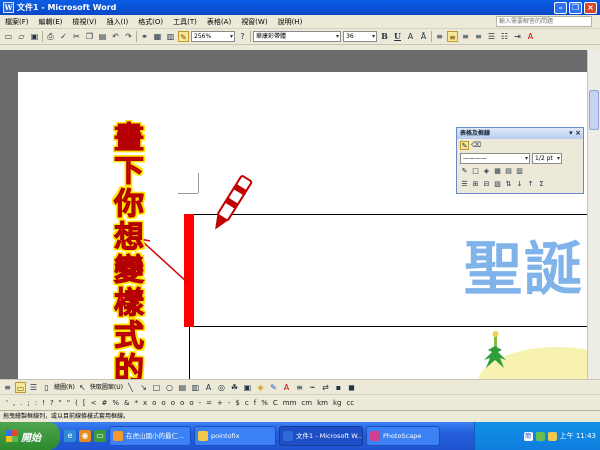 The width and height of the screenshot is (600, 450). Describe the element at coordinates (89, 36) in the screenshot. I see `copy-icon: ❐` at that location.